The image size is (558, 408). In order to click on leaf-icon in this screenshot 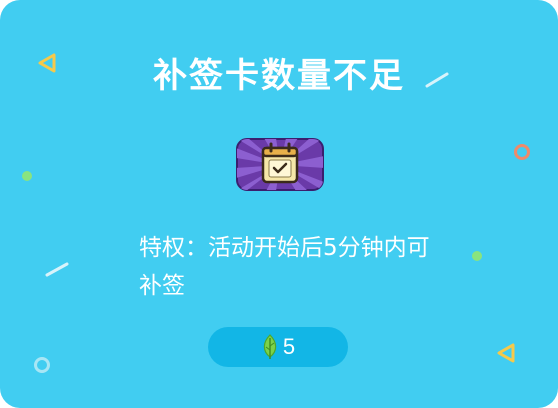, I will do `click(270, 346)`.